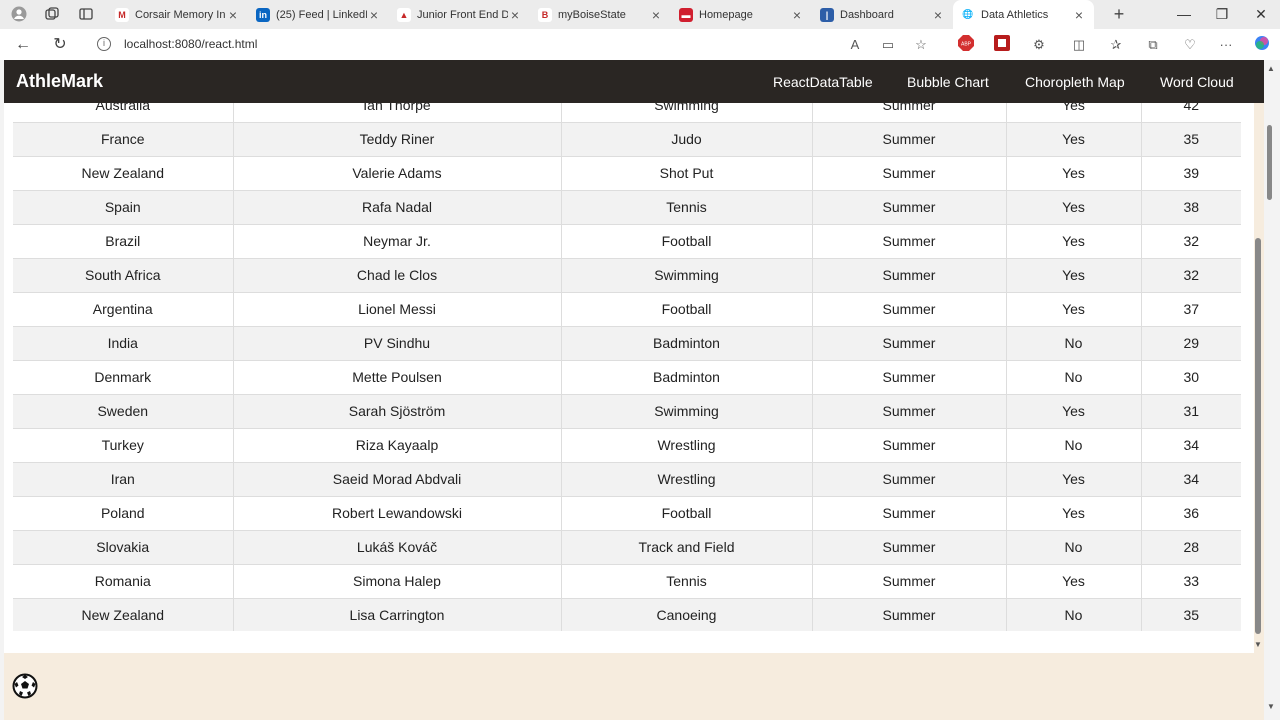 Image resolution: width=1280 pixels, height=720 pixels. I want to click on scroll-down-arrow-icon: ▼, so click(1258, 644).